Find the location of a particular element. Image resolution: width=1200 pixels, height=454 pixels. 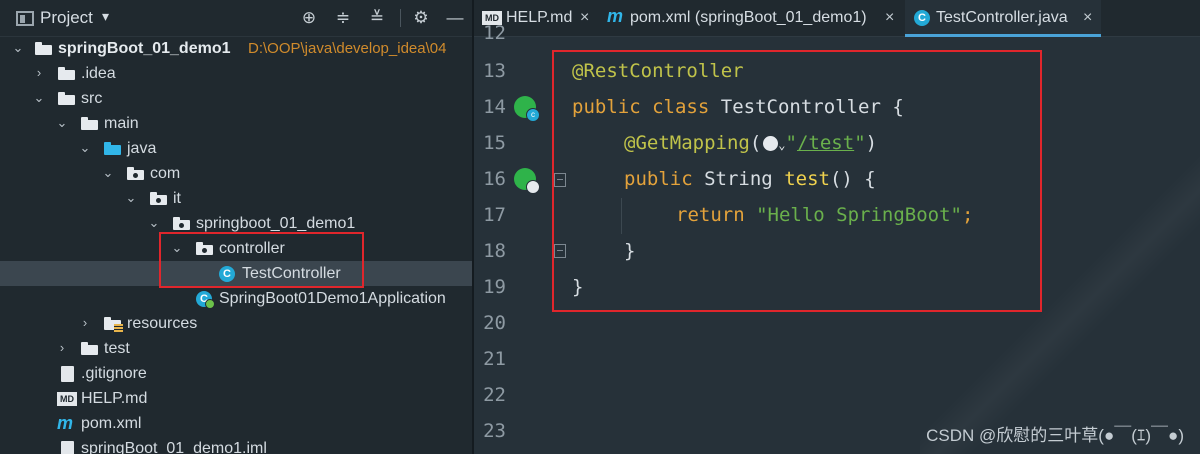

class-icon: C is located at coordinates (922, 18).